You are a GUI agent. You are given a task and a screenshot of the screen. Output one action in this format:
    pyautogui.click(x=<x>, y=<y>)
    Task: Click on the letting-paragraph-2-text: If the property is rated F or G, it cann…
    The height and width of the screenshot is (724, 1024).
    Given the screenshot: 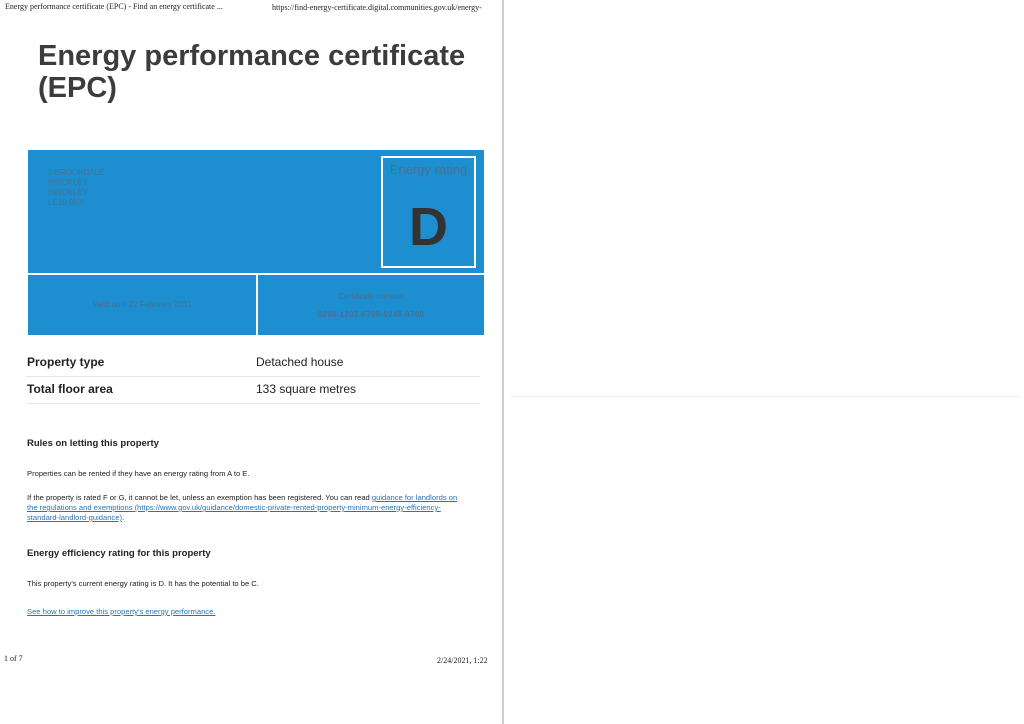 What is the action you would take?
    pyautogui.click(x=199, y=497)
    